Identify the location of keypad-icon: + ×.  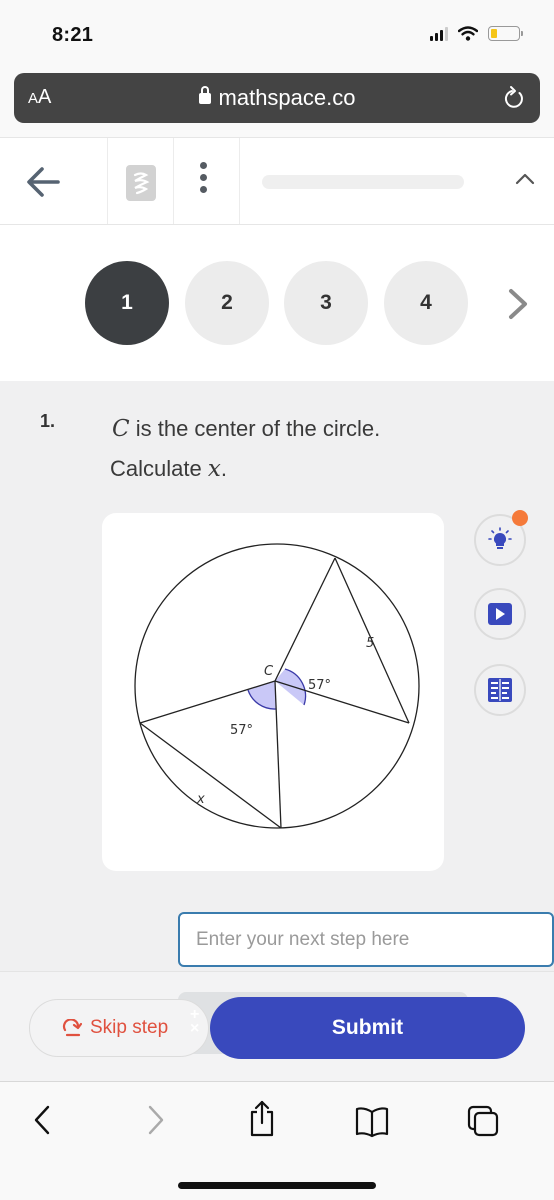
(195, 1021).